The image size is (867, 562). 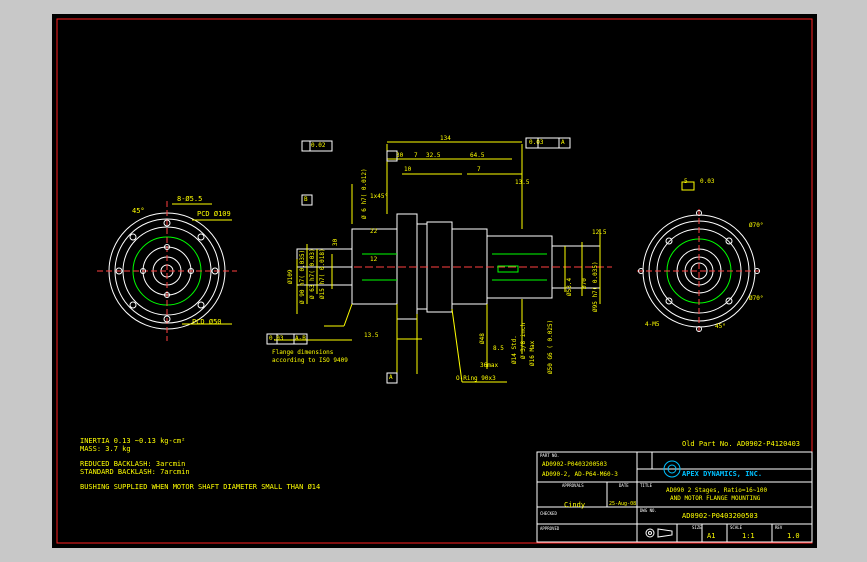 I want to click on dim-48: Ø48, so click(x=482, y=338).